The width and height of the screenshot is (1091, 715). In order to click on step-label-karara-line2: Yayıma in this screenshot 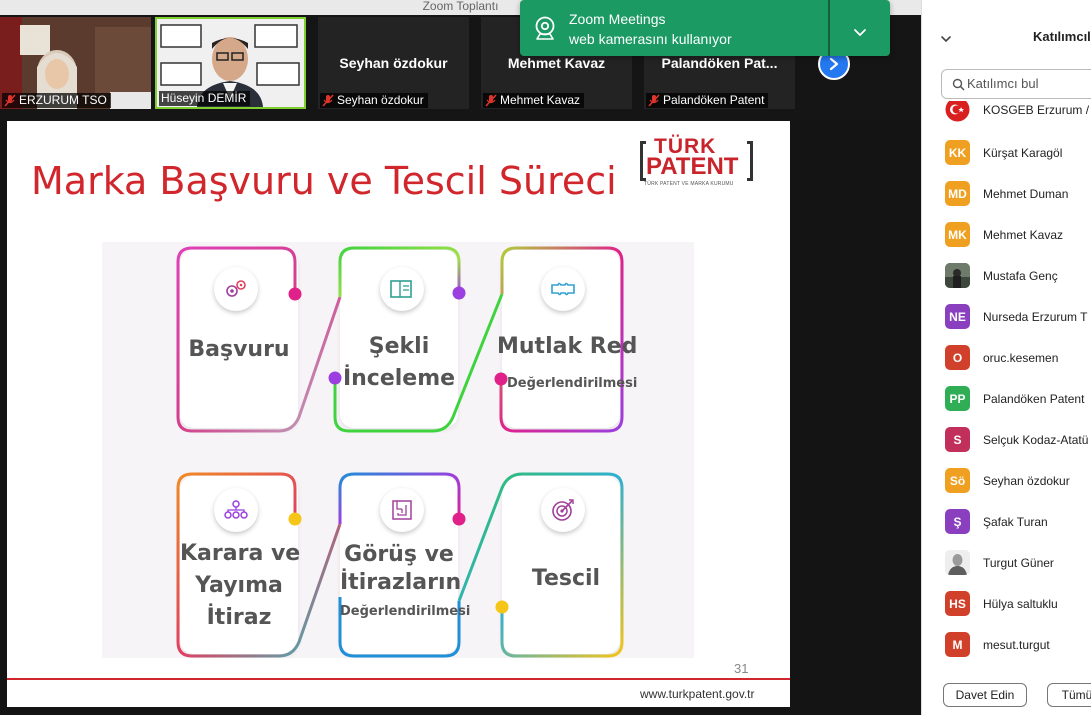, I will do `click(239, 585)`.